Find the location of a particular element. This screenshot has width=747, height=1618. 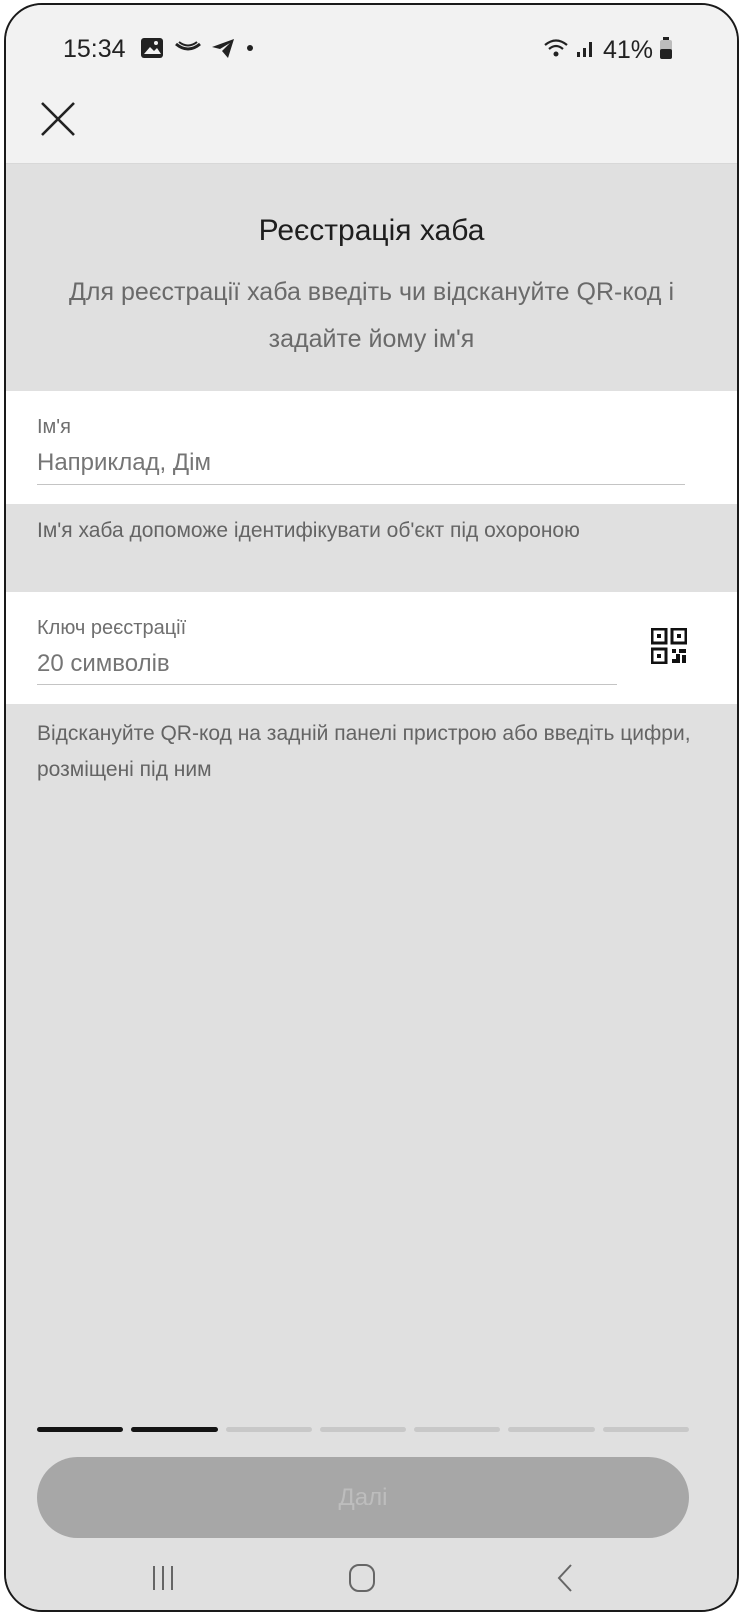

hub-name-input is located at coordinates (337, 463).